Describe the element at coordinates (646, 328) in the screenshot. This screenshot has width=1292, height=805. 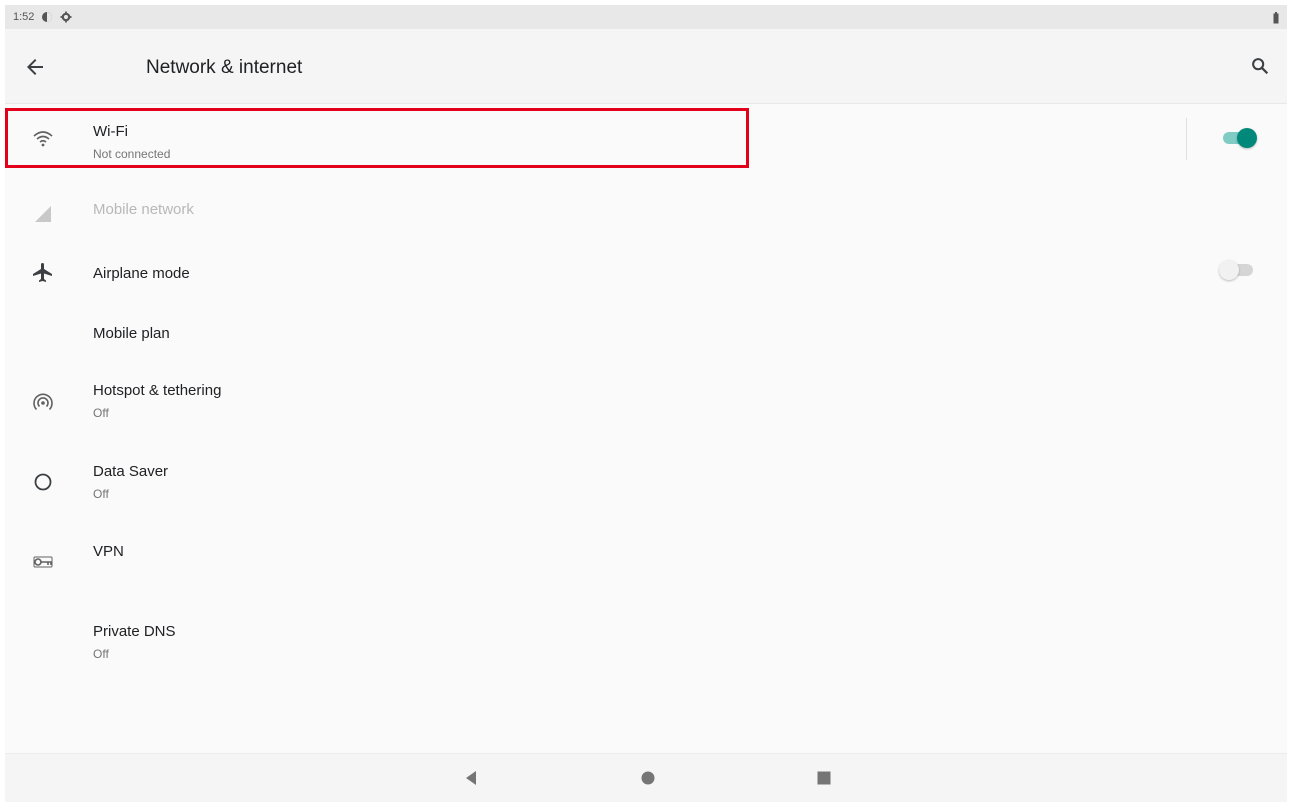
I see `list-item-mobile-plan: Mobile plan` at that location.